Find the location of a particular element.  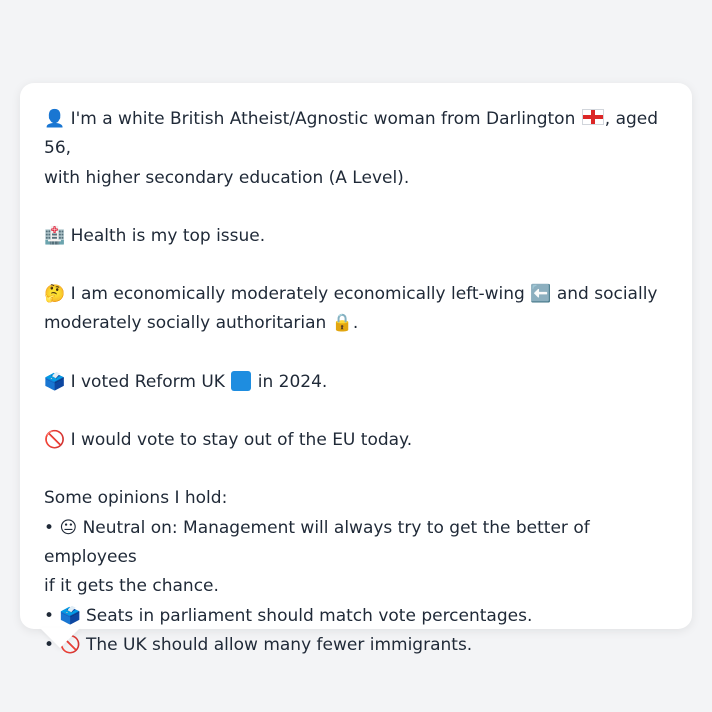

reform-uk-blue-square-icon is located at coordinates (241, 380).